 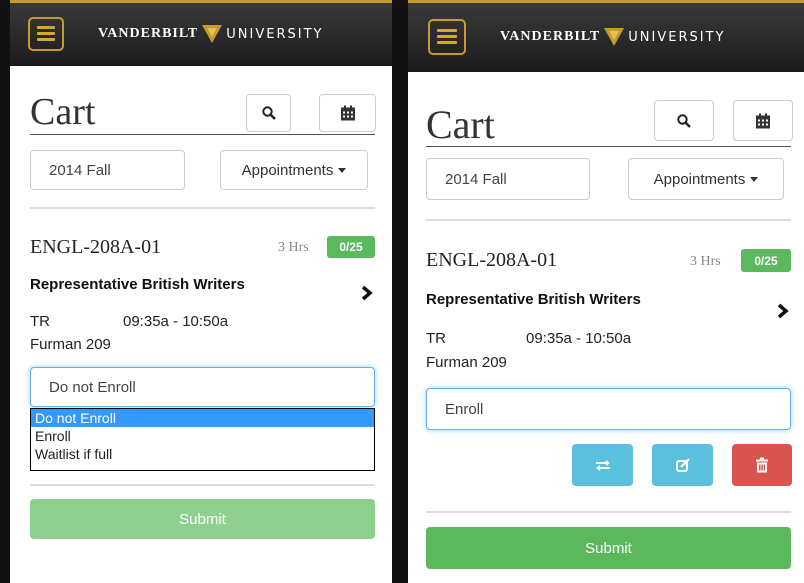 What do you see at coordinates (202, 436) in the screenshot?
I see `option-enroll: Enroll` at bounding box center [202, 436].